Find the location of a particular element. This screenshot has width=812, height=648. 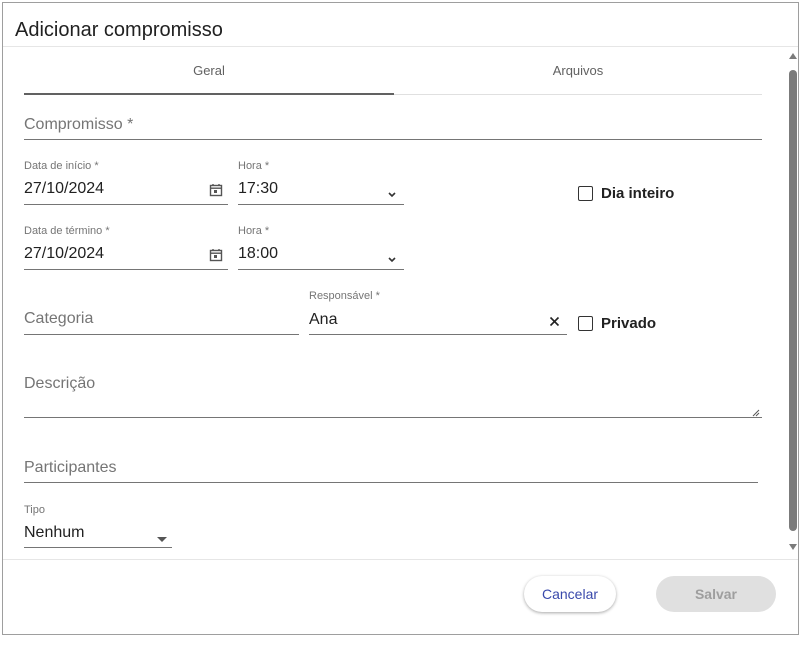

categoria-underline is located at coordinates (161, 334).